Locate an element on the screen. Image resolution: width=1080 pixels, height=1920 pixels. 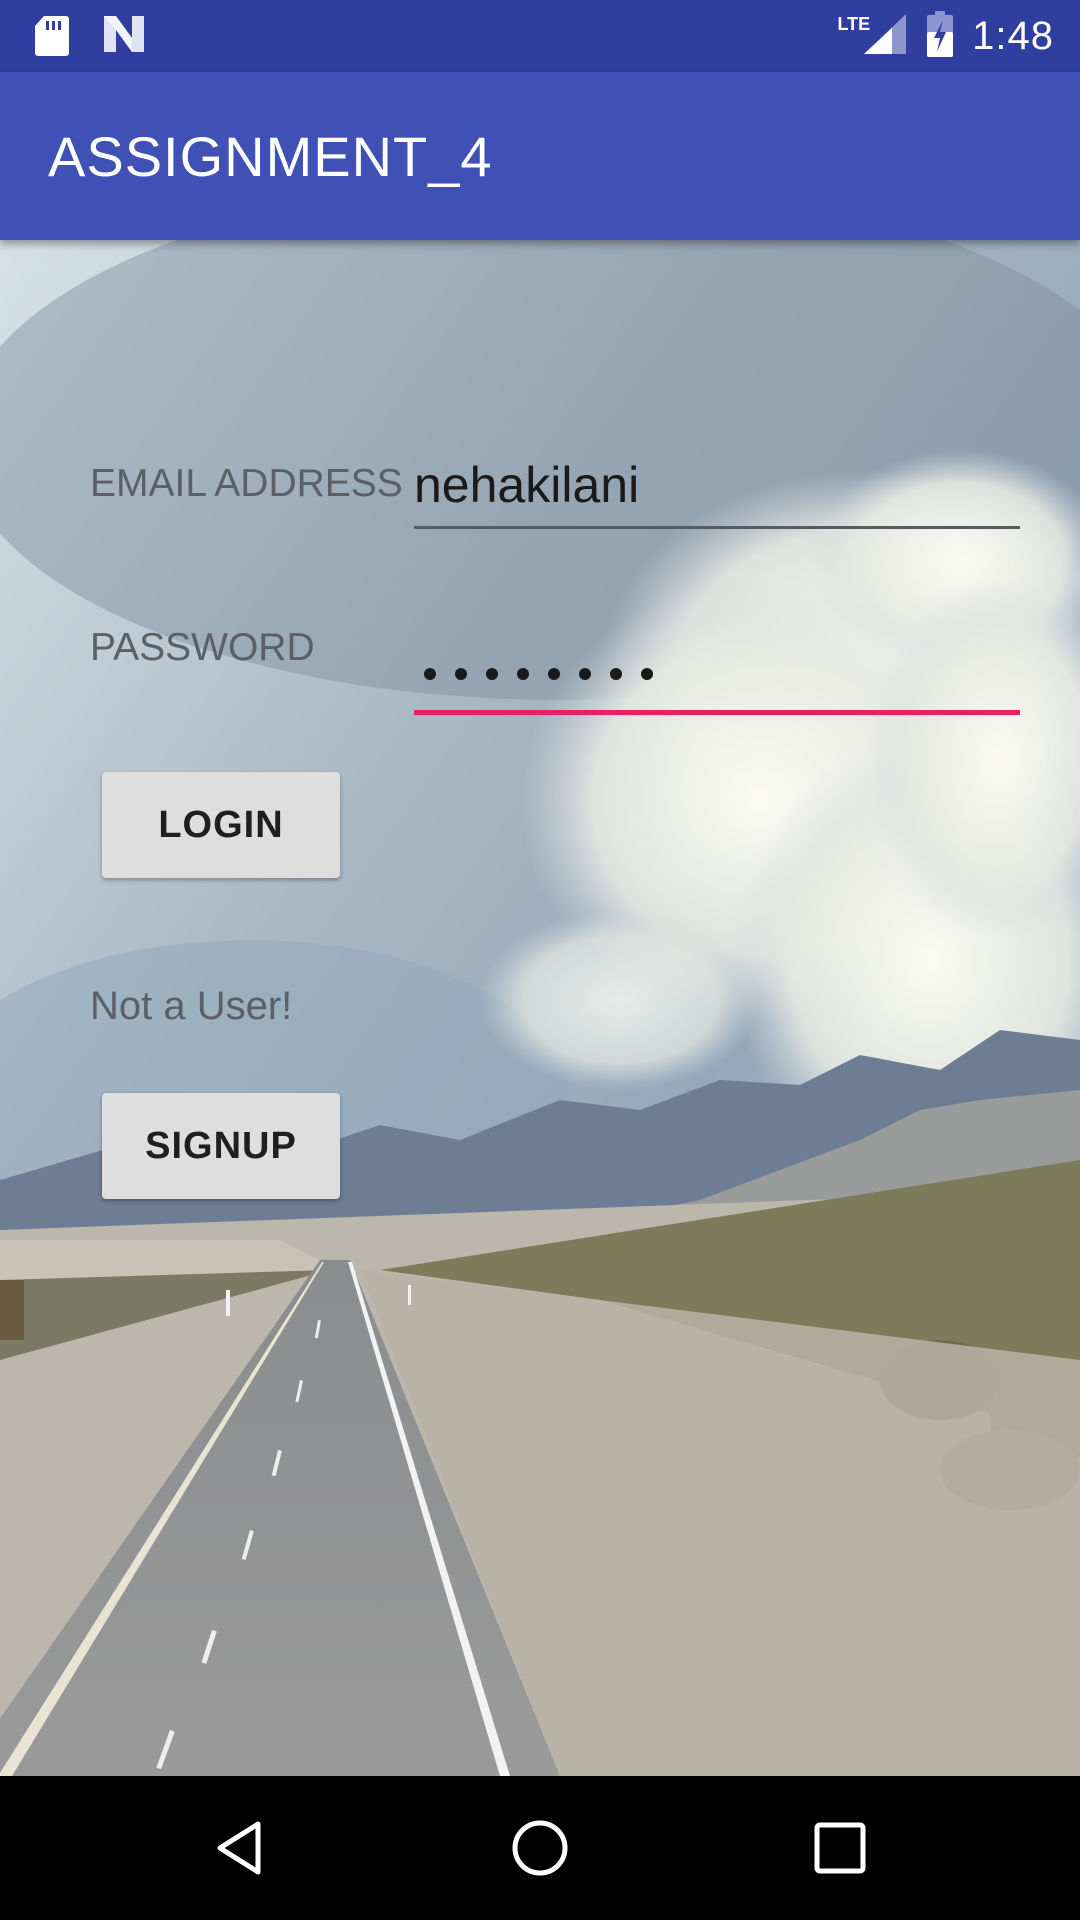
navigation-bar is located at coordinates (540, 1848).